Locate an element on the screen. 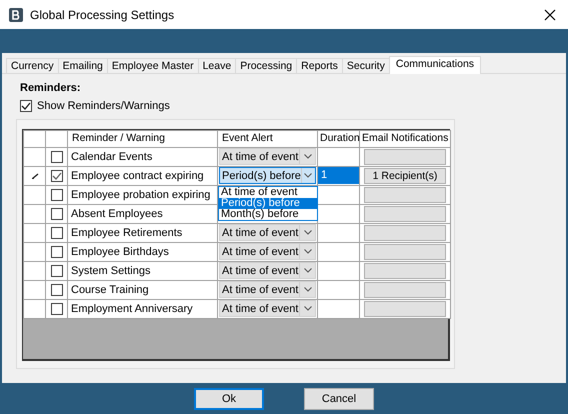  table-cell: Calendar Events is located at coordinates (143, 156).